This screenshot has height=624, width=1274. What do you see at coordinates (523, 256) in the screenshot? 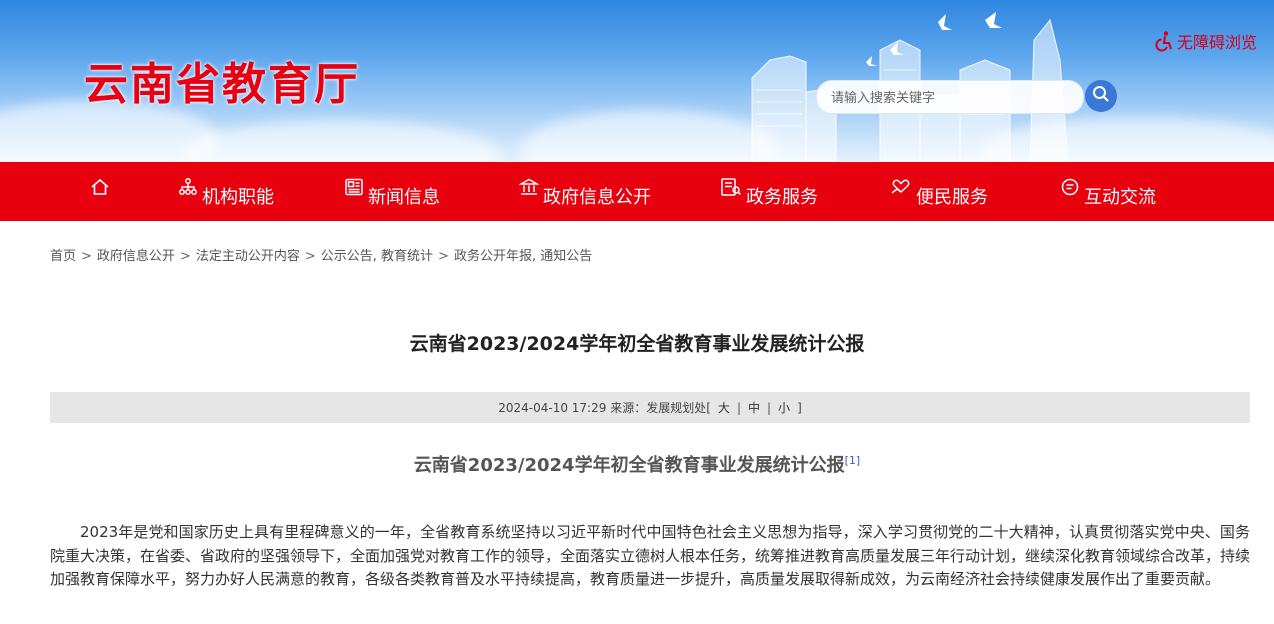
I see `breadcrumb-item-annual-report-notices: 政务公开年报, 通知公告` at bounding box center [523, 256].